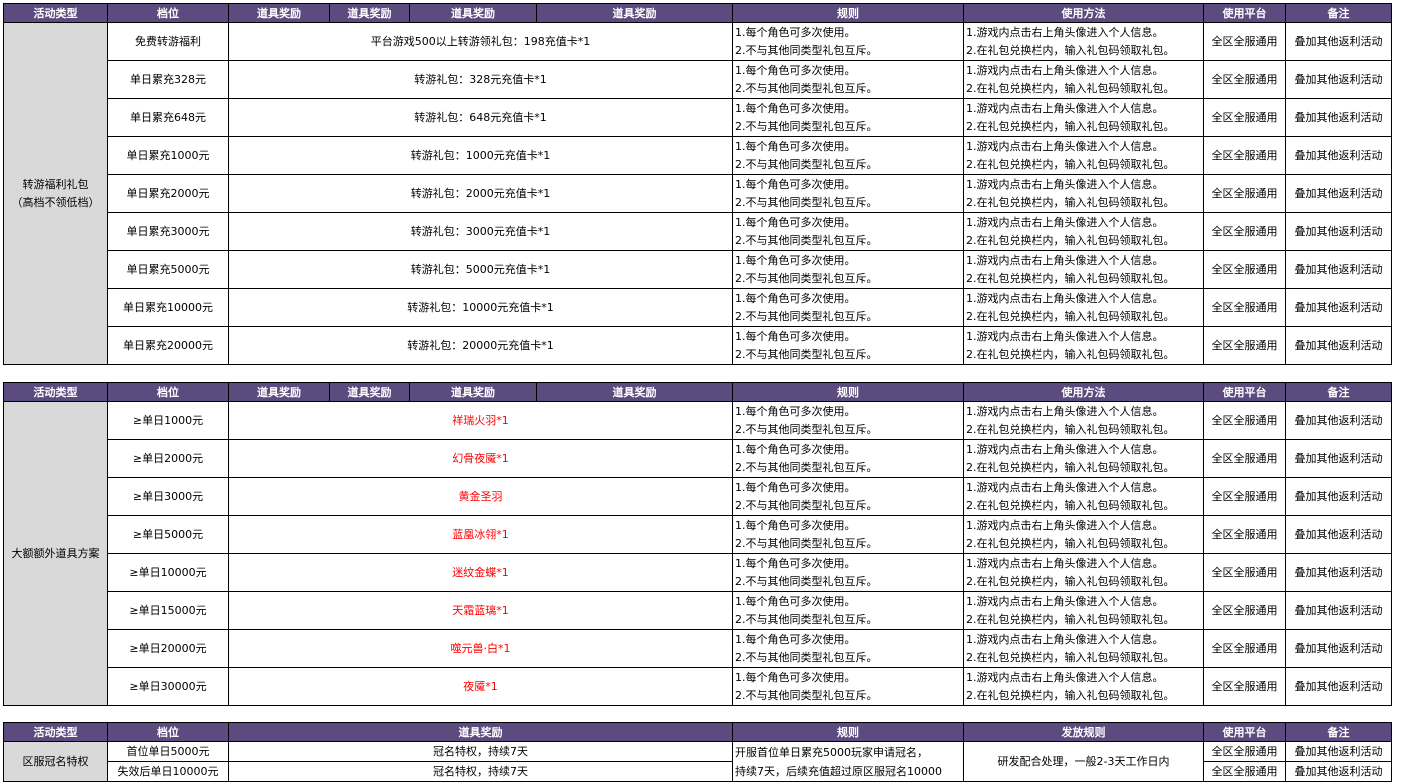 The width and height of the screenshot is (1402, 782). What do you see at coordinates (480, 307) in the screenshot?
I see `reward-cell: 转游礼包：10000元充值卡*1` at bounding box center [480, 307].